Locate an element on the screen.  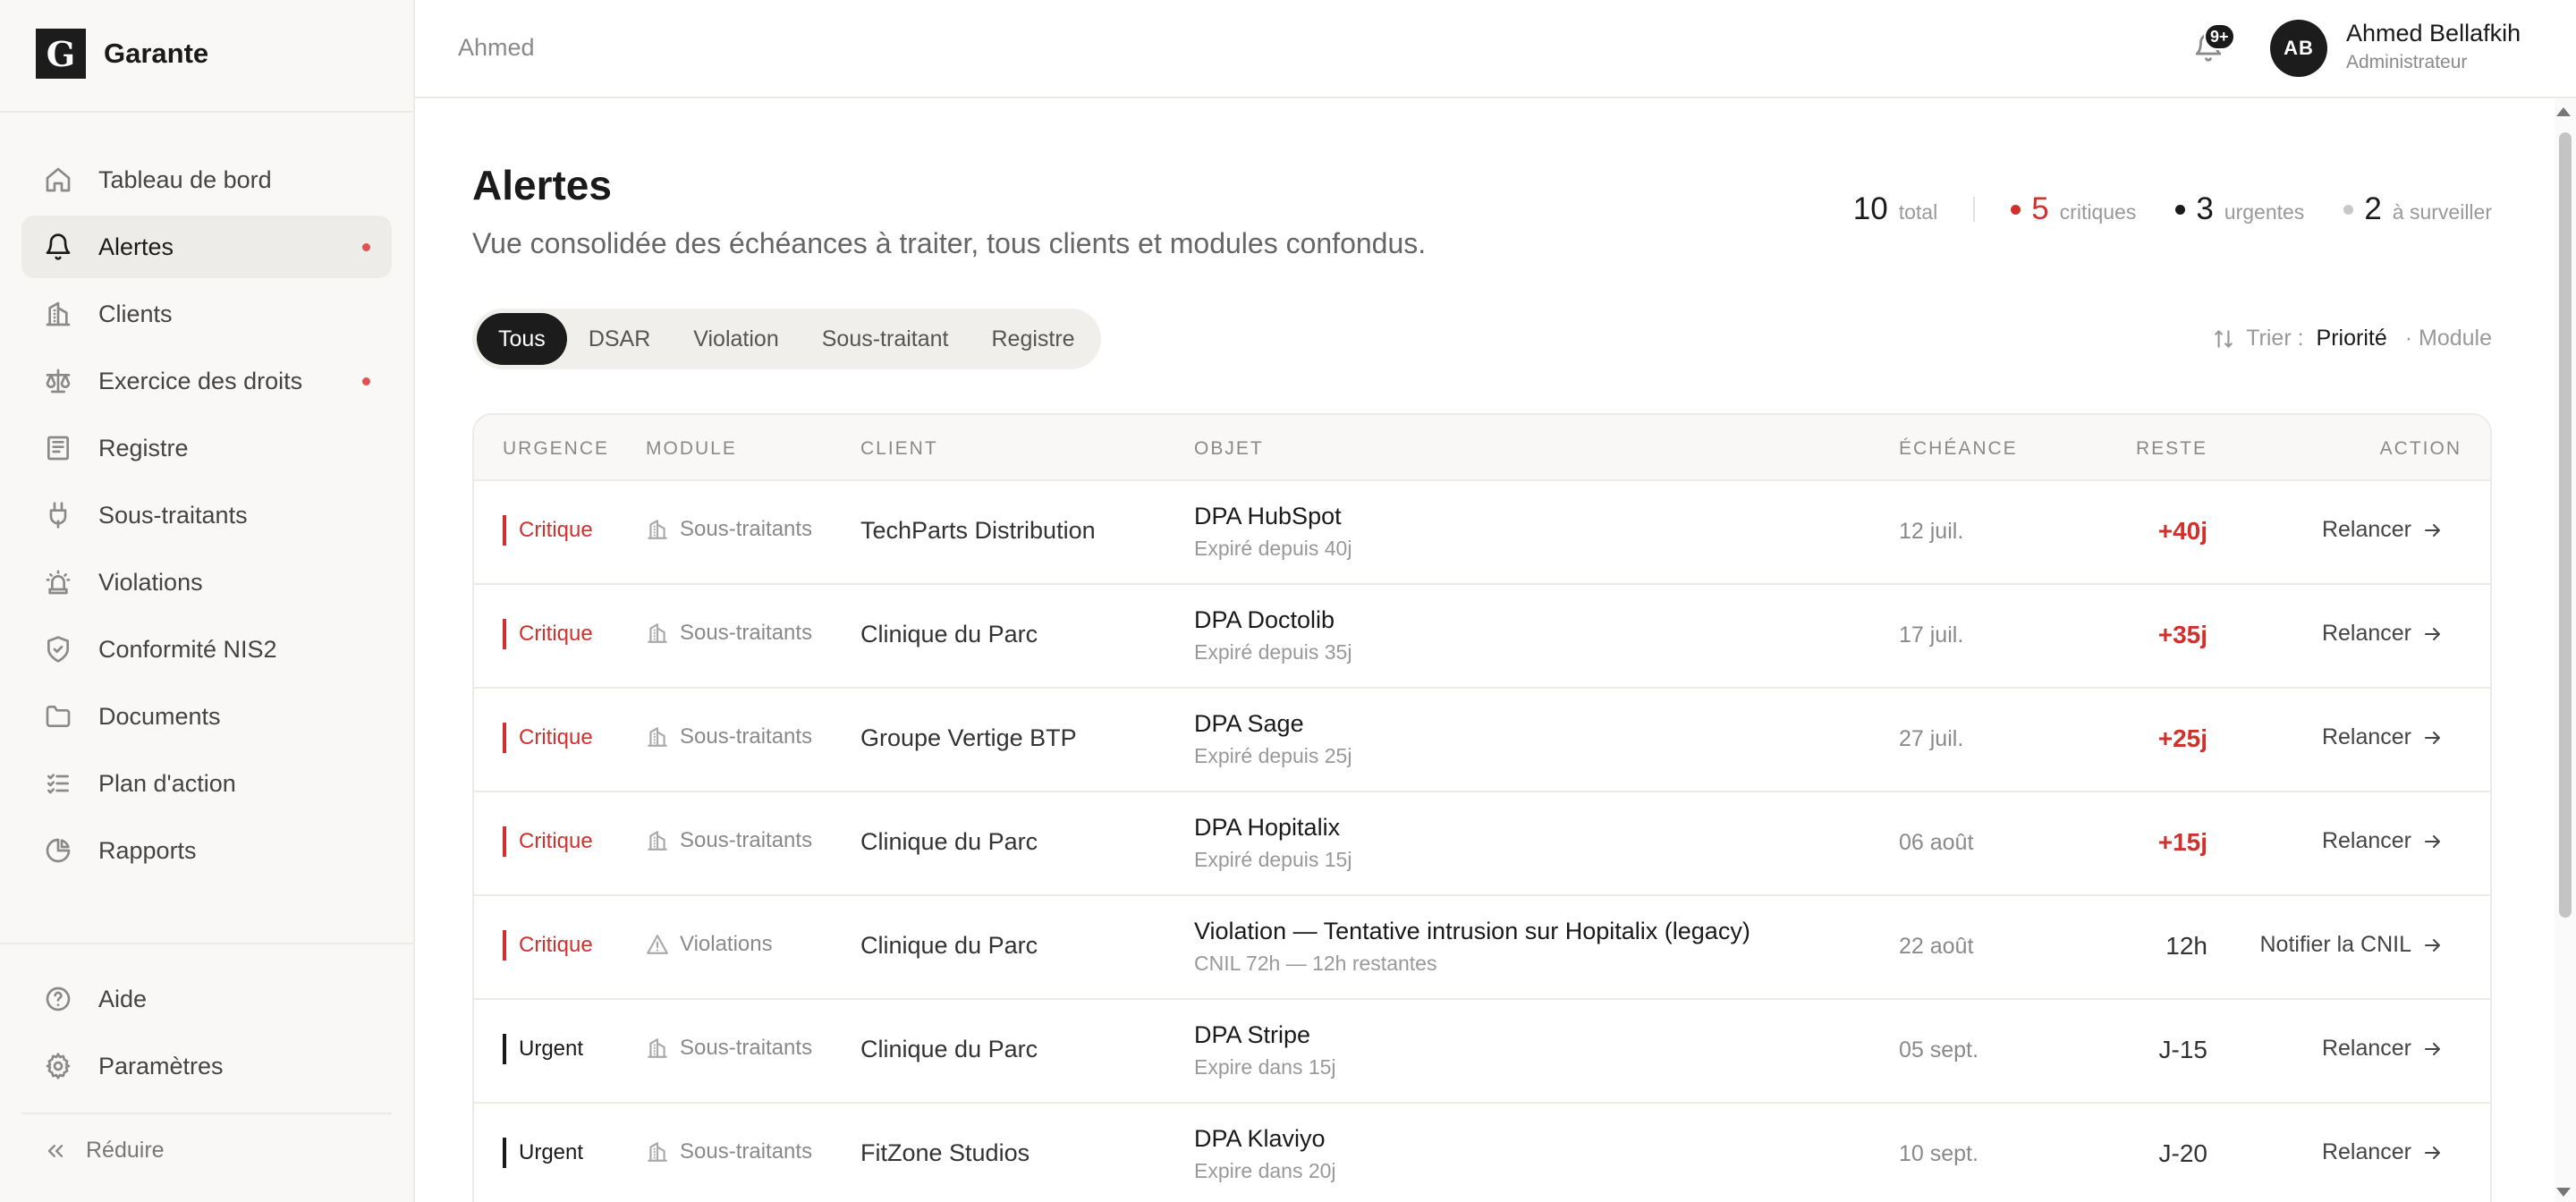
stat-urgent-value: 3 is located at coordinates (2205, 208).